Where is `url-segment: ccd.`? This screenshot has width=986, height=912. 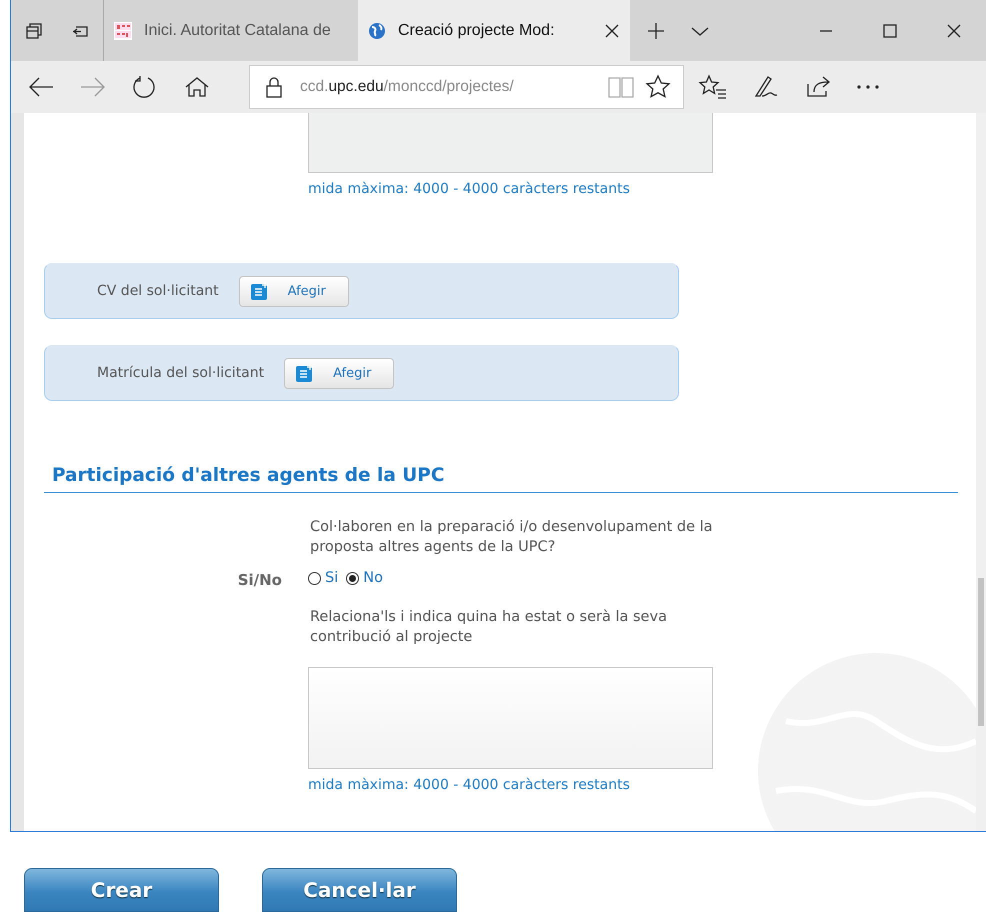
url-segment: ccd. is located at coordinates (314, 86).